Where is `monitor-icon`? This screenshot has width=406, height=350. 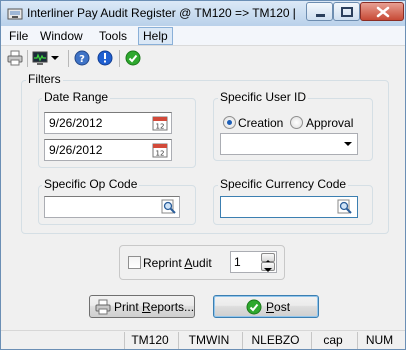
monitor-icon is located at coordinates (40, 58).